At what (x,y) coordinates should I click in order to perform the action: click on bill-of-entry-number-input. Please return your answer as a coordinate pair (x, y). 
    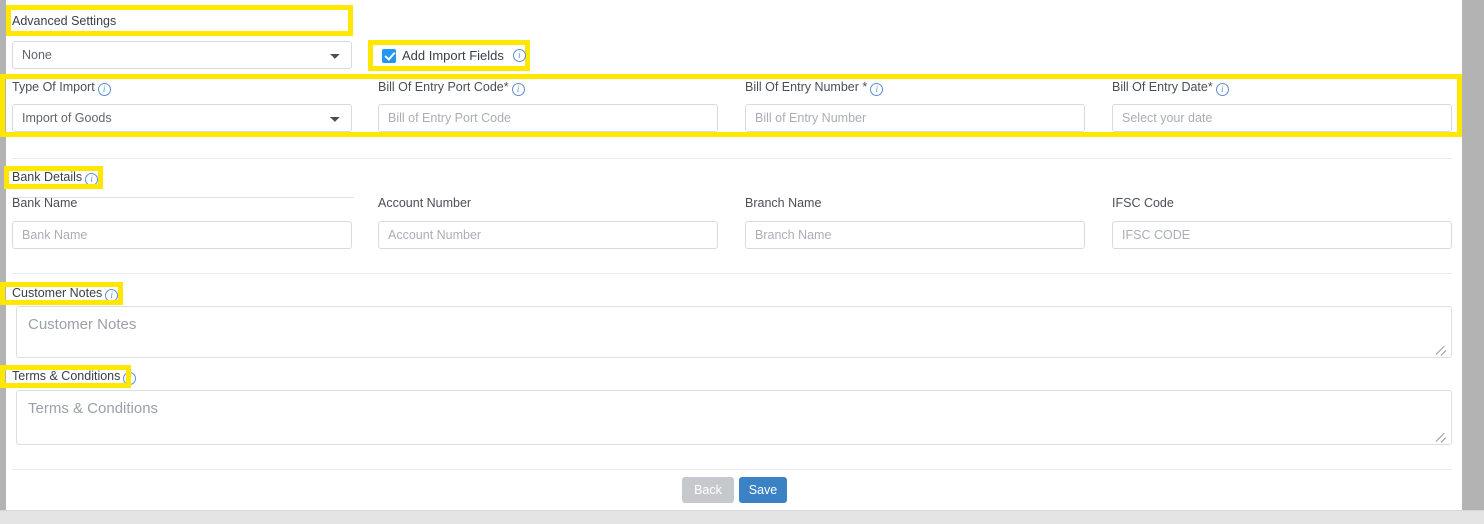
    Looking at the image, I should click on (915, 118).